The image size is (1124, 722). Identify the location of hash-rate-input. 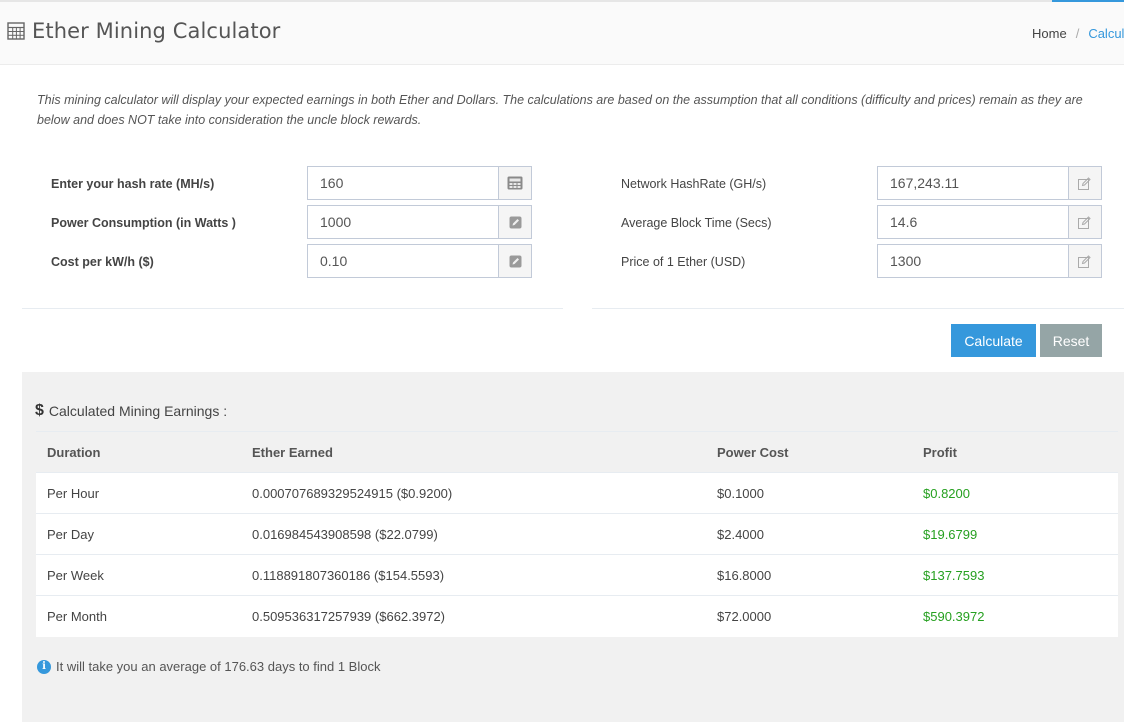
(402, 183).